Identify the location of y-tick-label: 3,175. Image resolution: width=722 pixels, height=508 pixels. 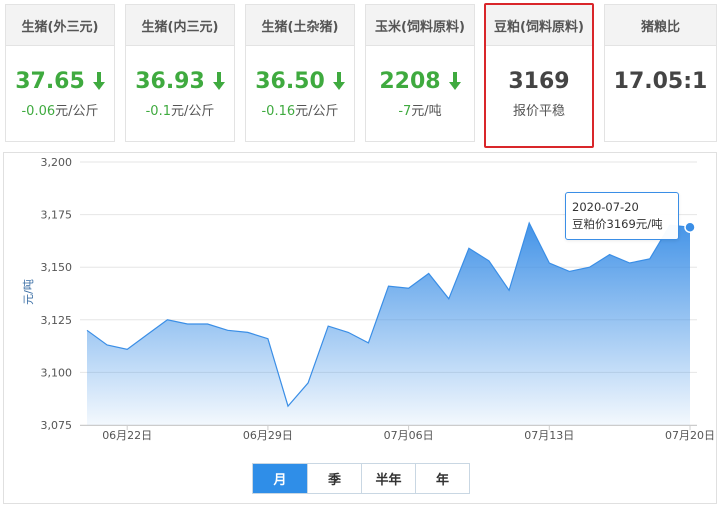
(57, 215).